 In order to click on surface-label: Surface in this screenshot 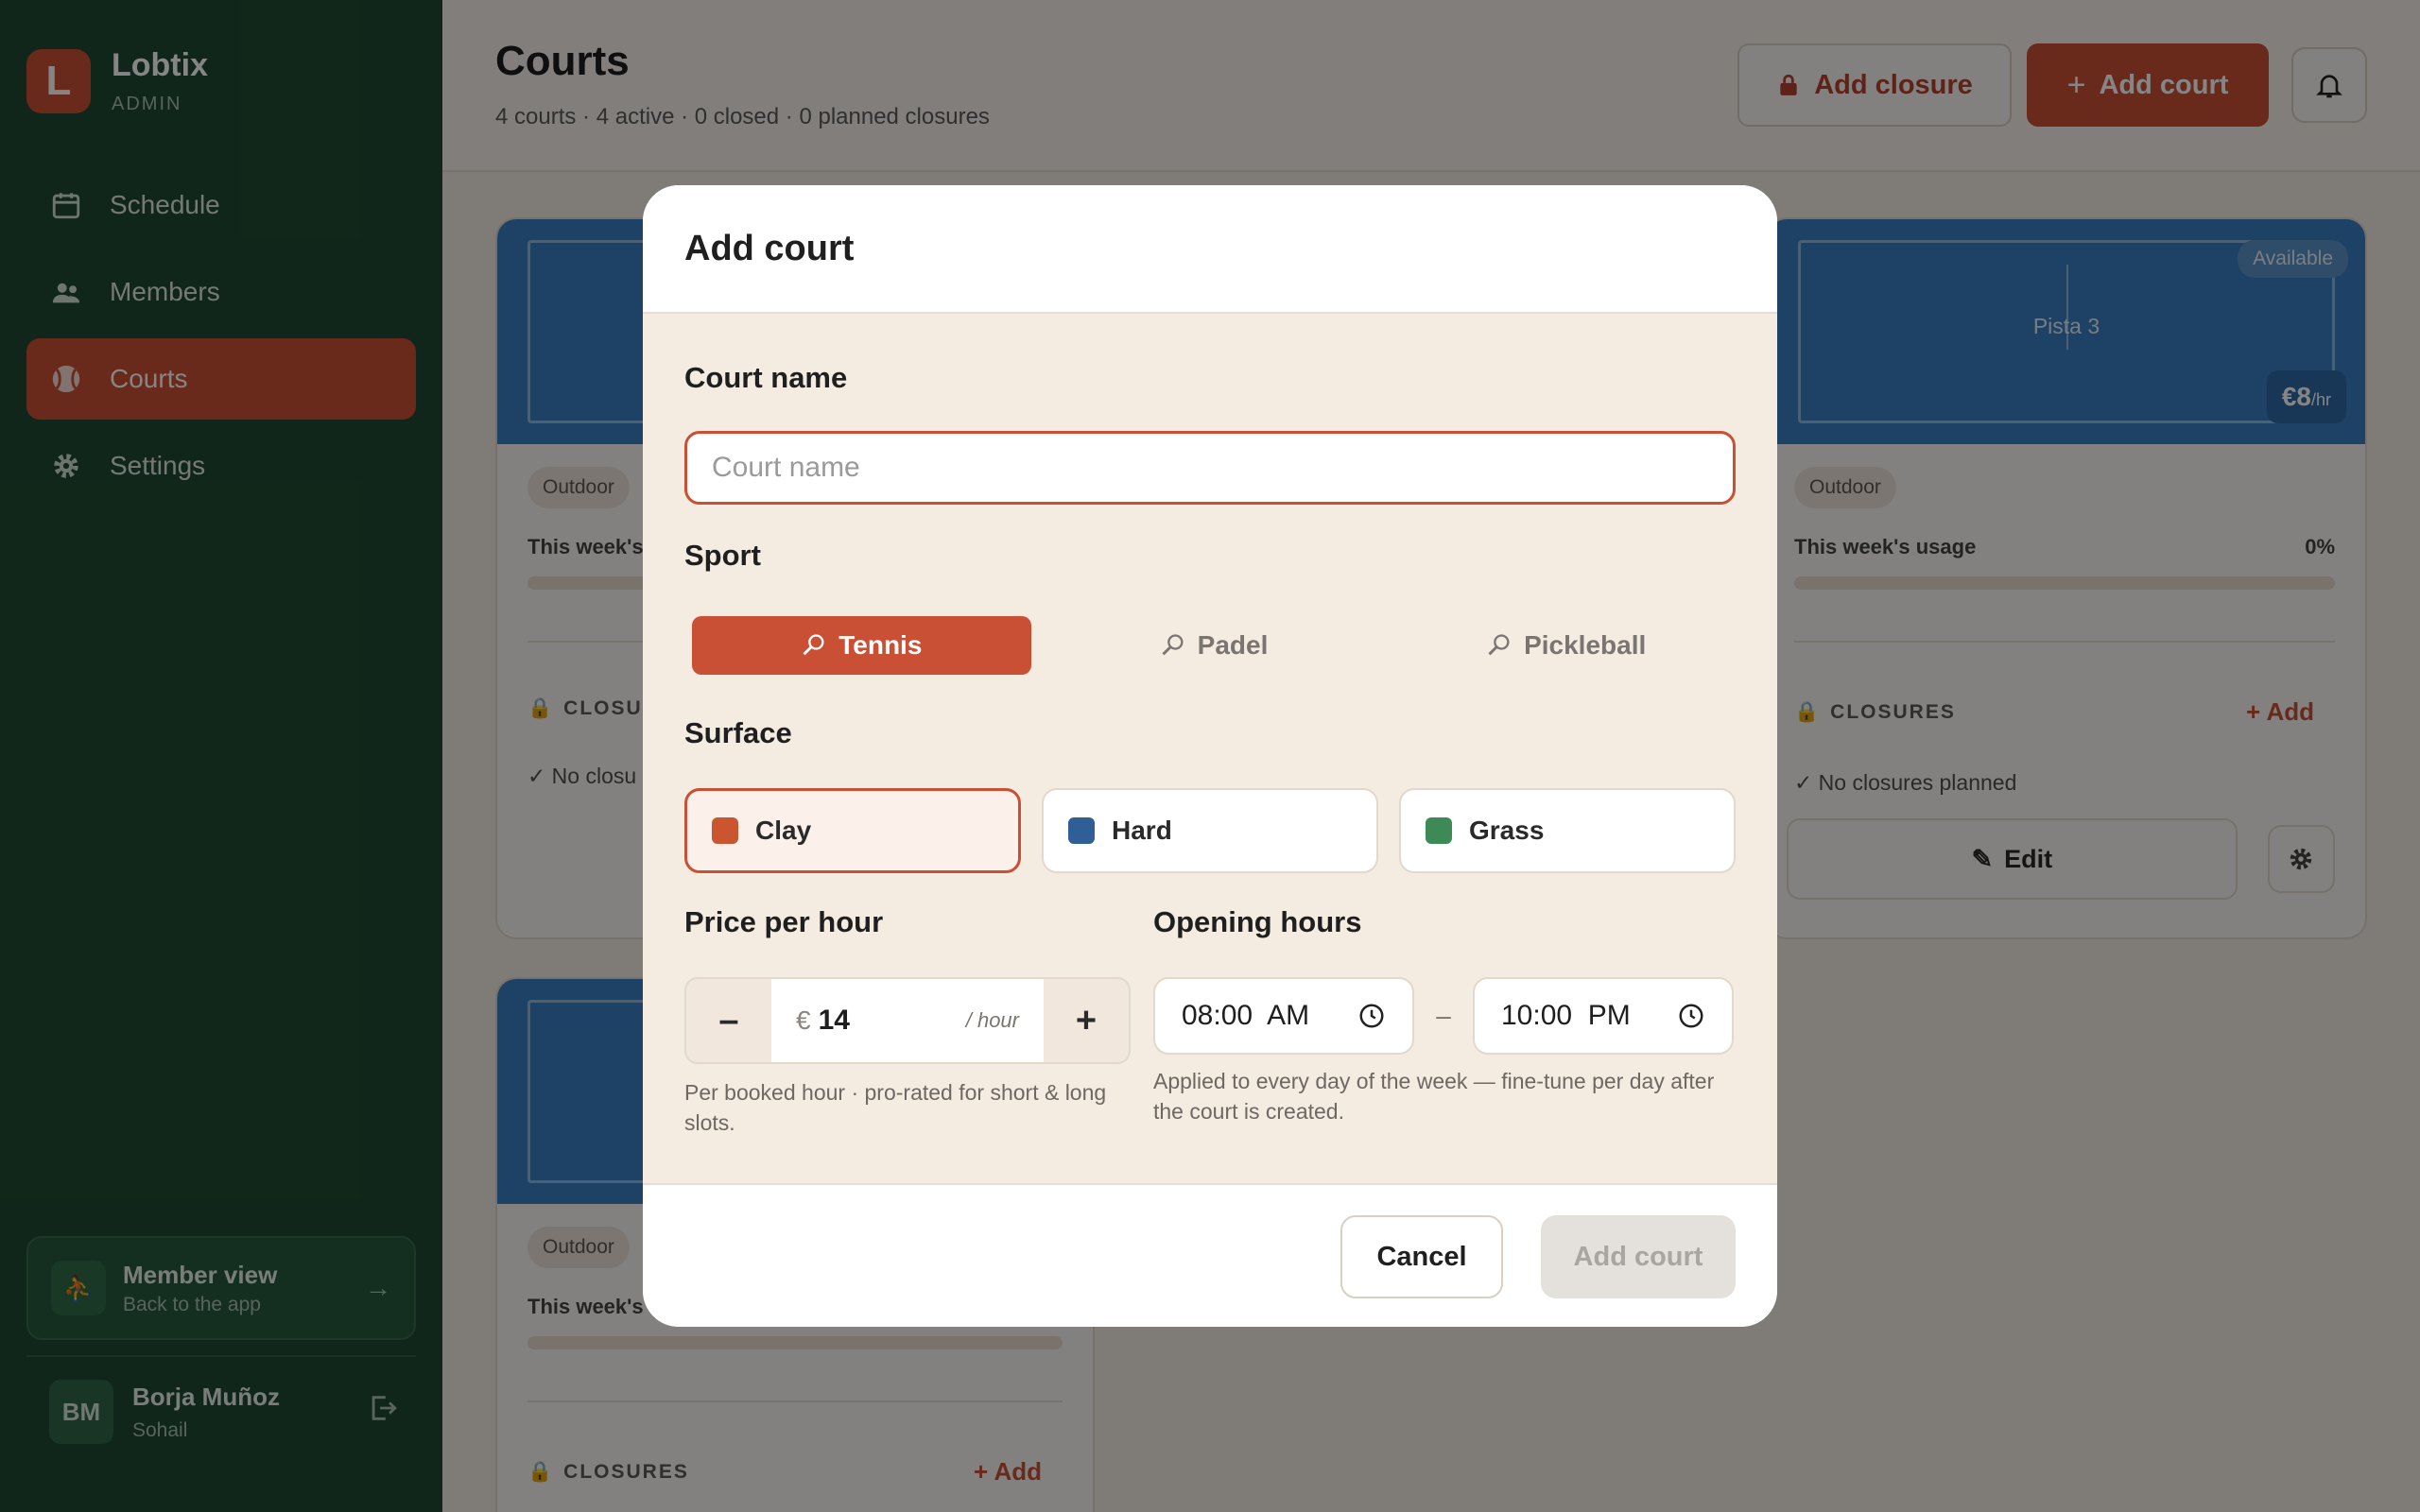, I will do `click(738, 732)`.